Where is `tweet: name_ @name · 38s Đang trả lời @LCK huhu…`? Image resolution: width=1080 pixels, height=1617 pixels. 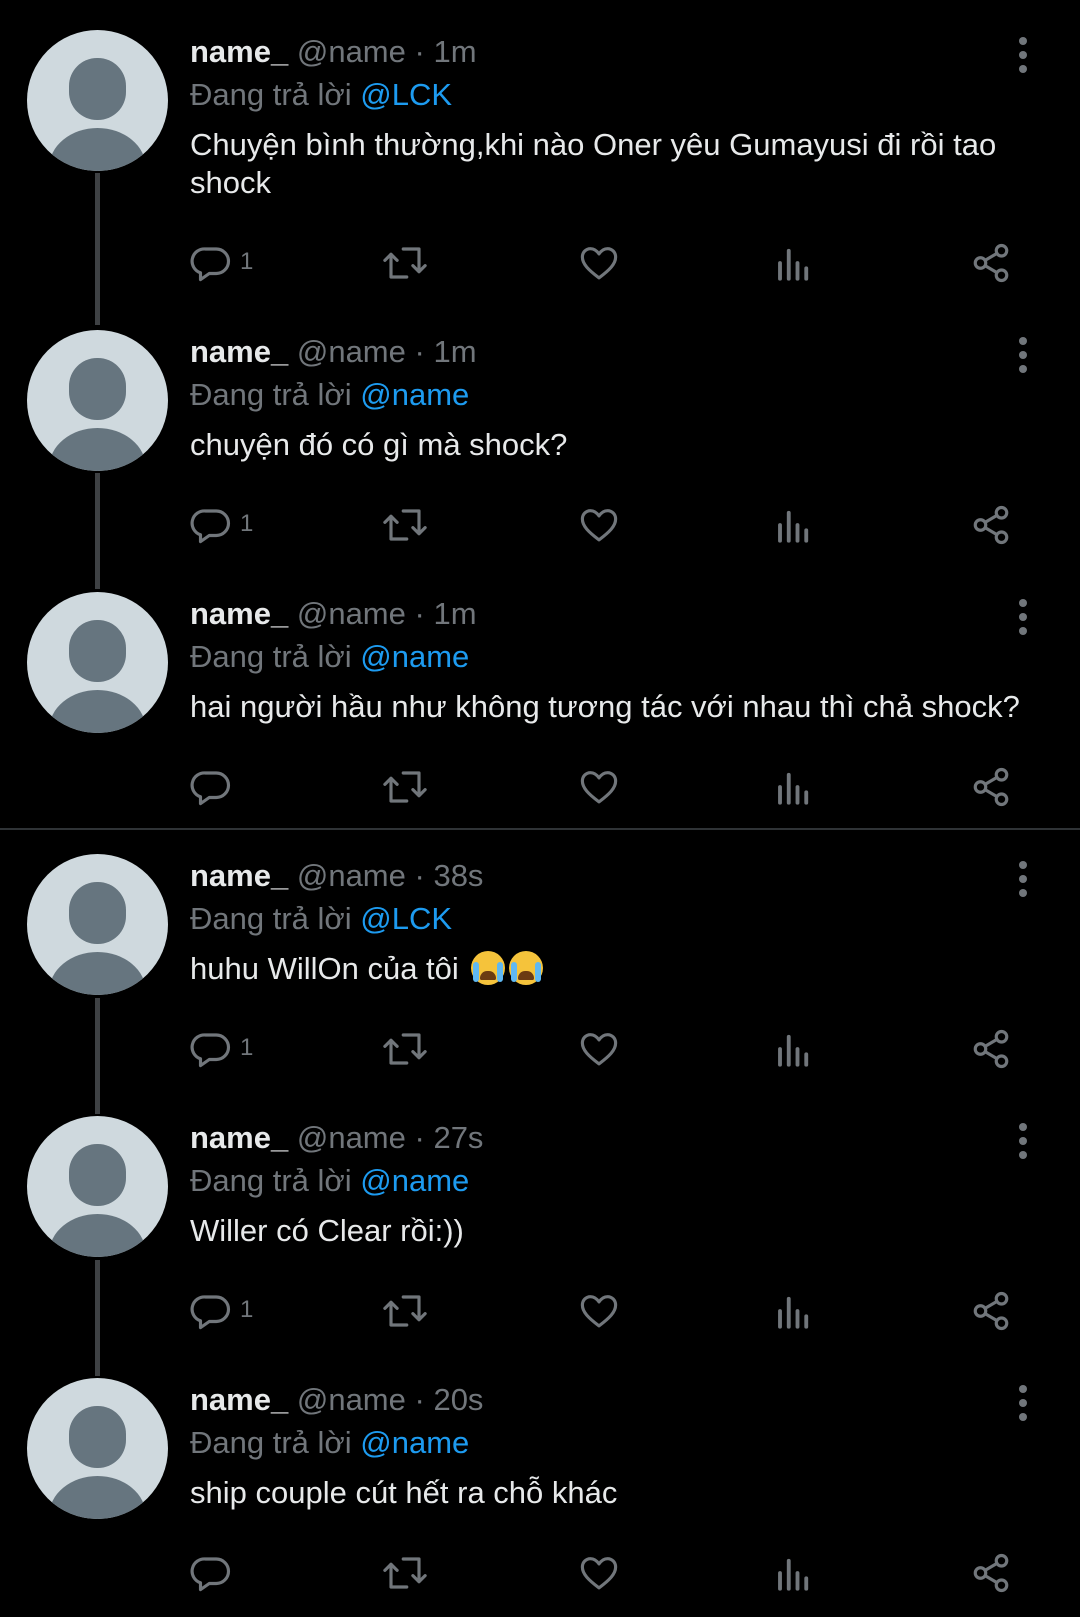
tweet: name_ @name · 38s Đang trả lời @LCK huhu… is located at coordinates (540, 974).